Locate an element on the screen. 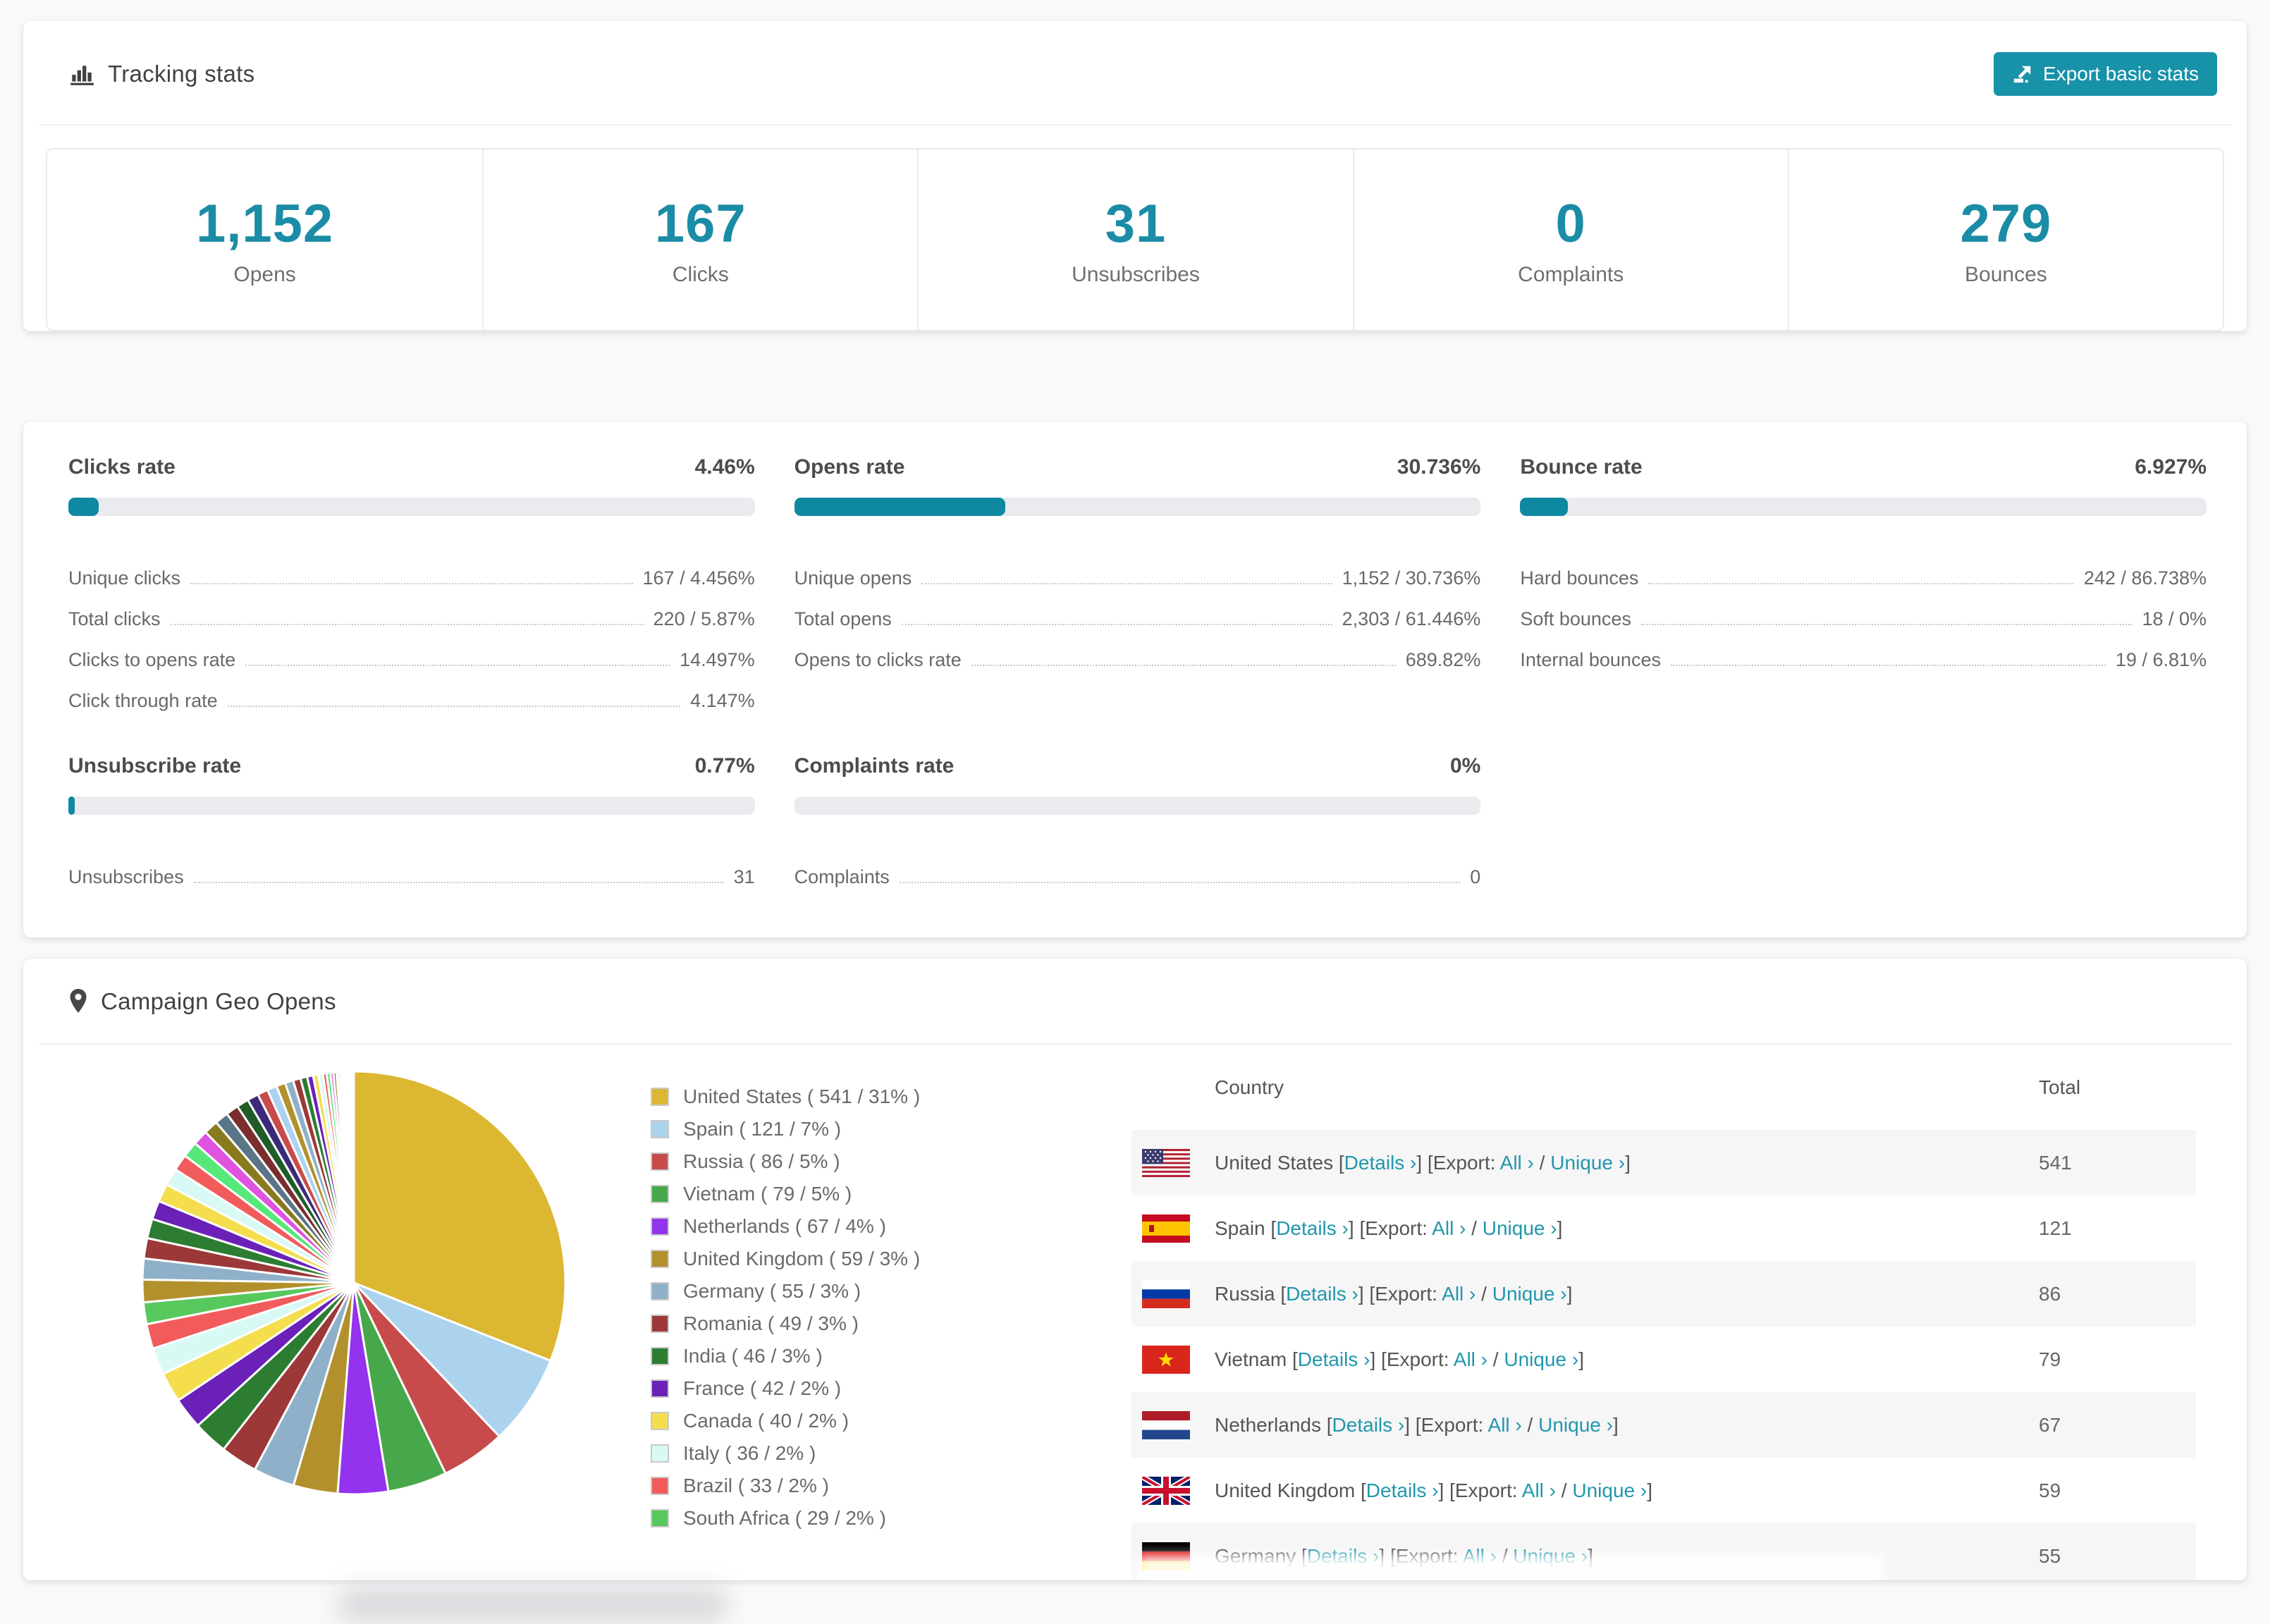  legend-label: Russia ( 86 / 5% ) is located at coordinates (761, 1161).